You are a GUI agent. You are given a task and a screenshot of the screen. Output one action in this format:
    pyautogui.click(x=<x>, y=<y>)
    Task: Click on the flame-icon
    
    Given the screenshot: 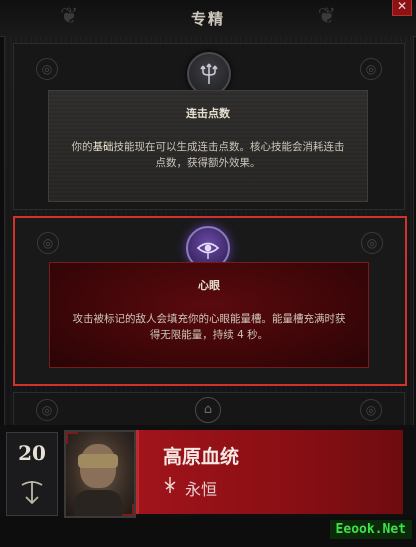 What is the action you would take?
    pyautogui.click(x=170, y=485)
    